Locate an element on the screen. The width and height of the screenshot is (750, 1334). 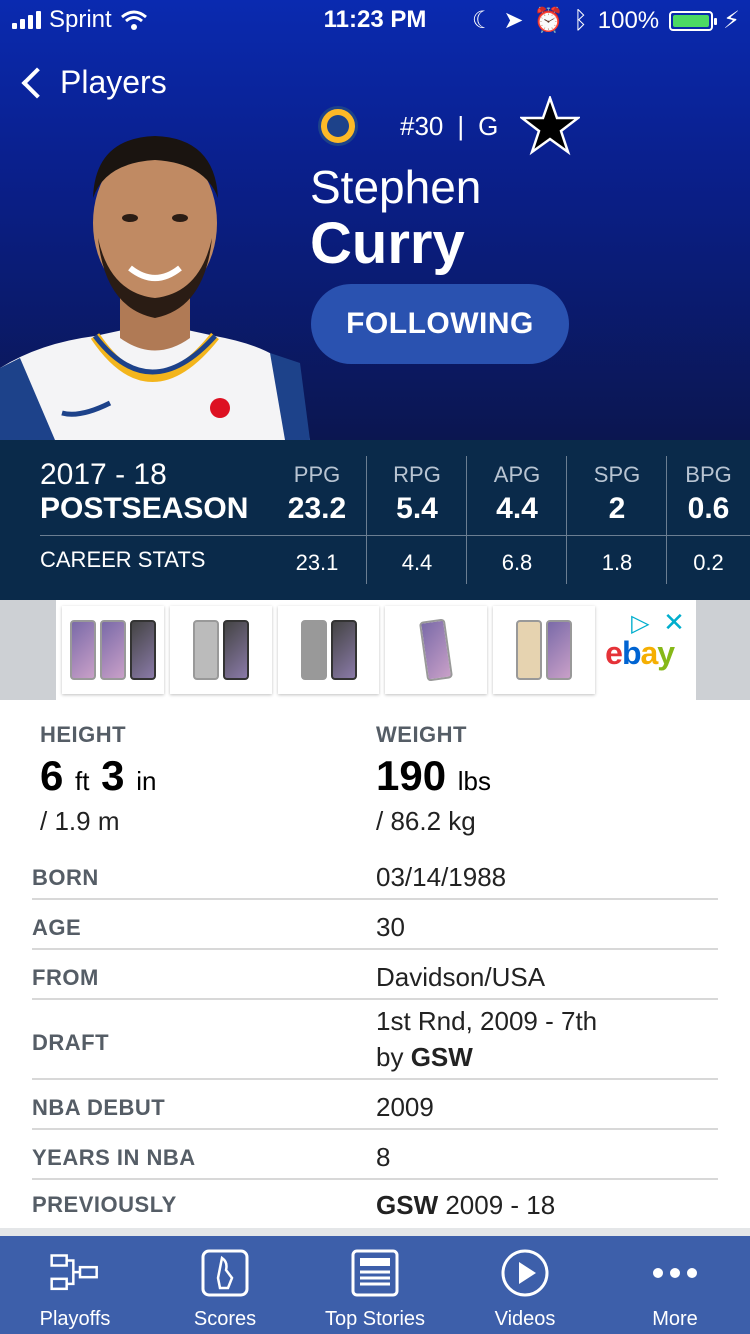
tab-playoffs: Playoffs is located at coordinates (75, 1285).